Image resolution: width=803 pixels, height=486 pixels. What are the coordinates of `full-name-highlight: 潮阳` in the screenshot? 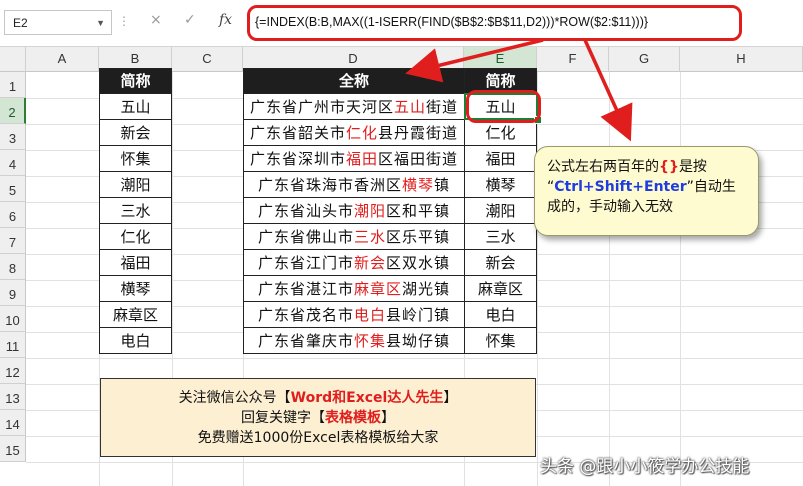 It's located at (369, 211).